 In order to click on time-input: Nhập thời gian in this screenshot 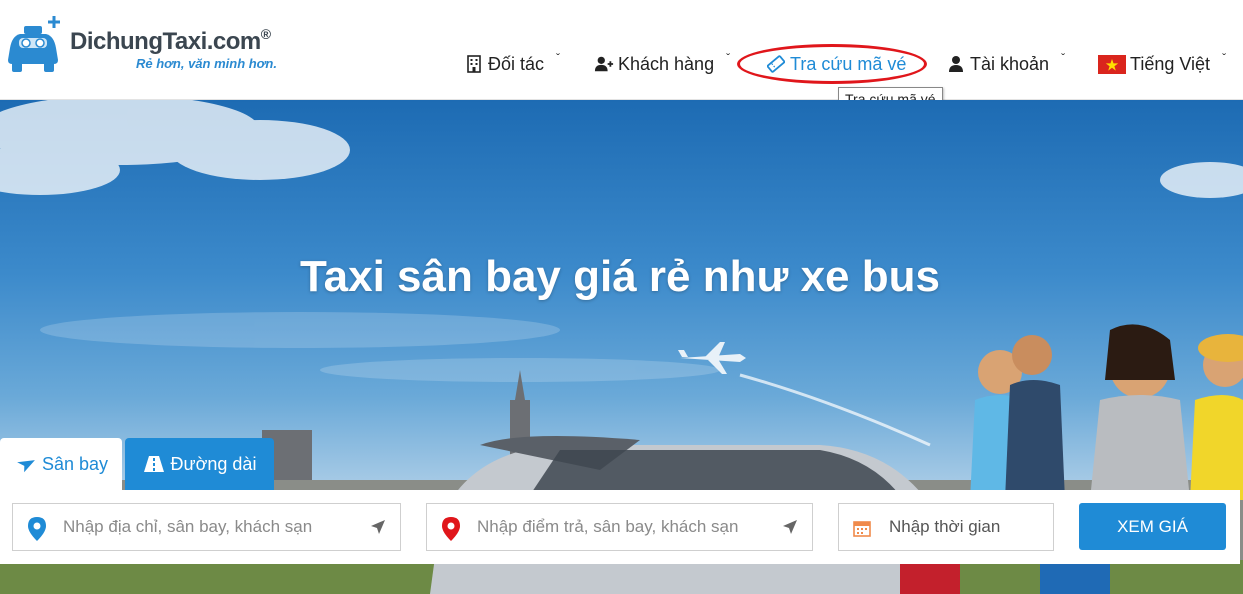, I will do `click(946, 527)`.